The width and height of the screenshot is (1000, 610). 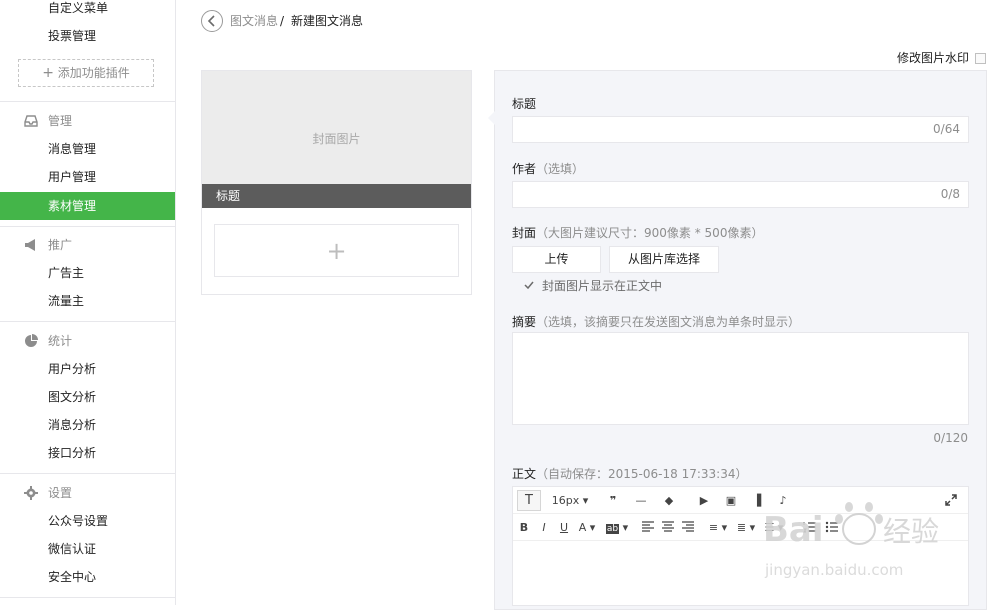 I want to click on bold-icon: B, so click(x=524, y=527).